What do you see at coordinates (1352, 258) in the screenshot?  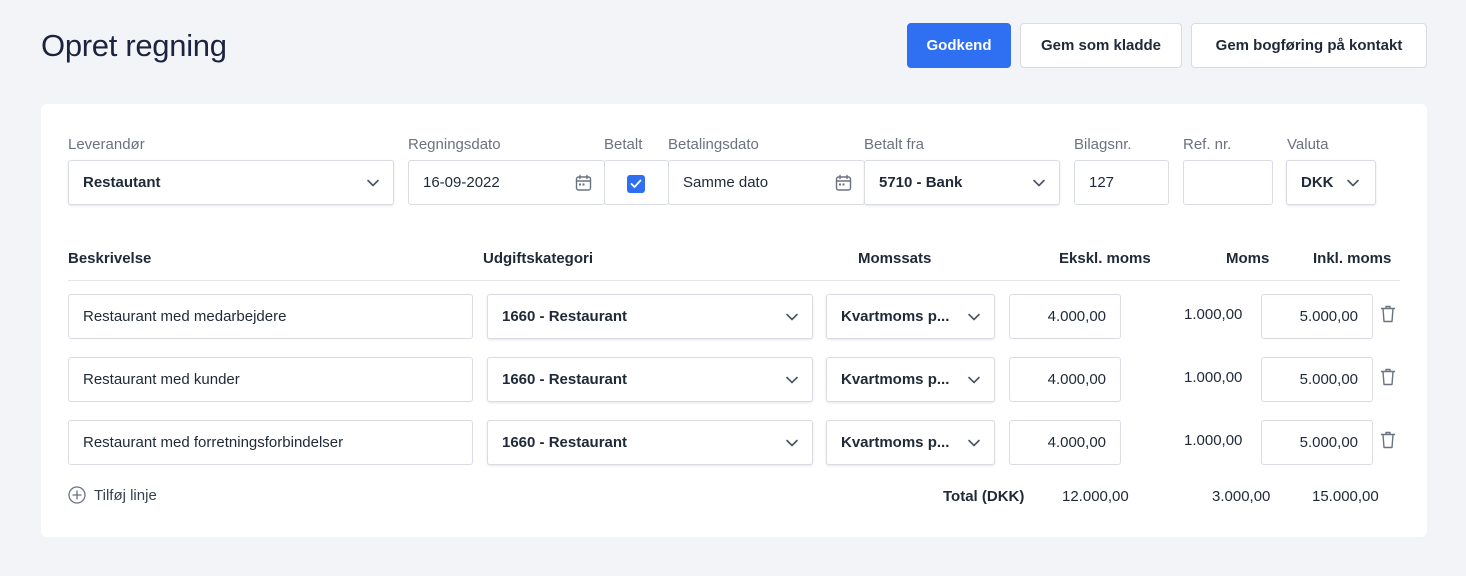 I see `col-incl-vat: Inkl. moms` at bounding box center [1352, 258].